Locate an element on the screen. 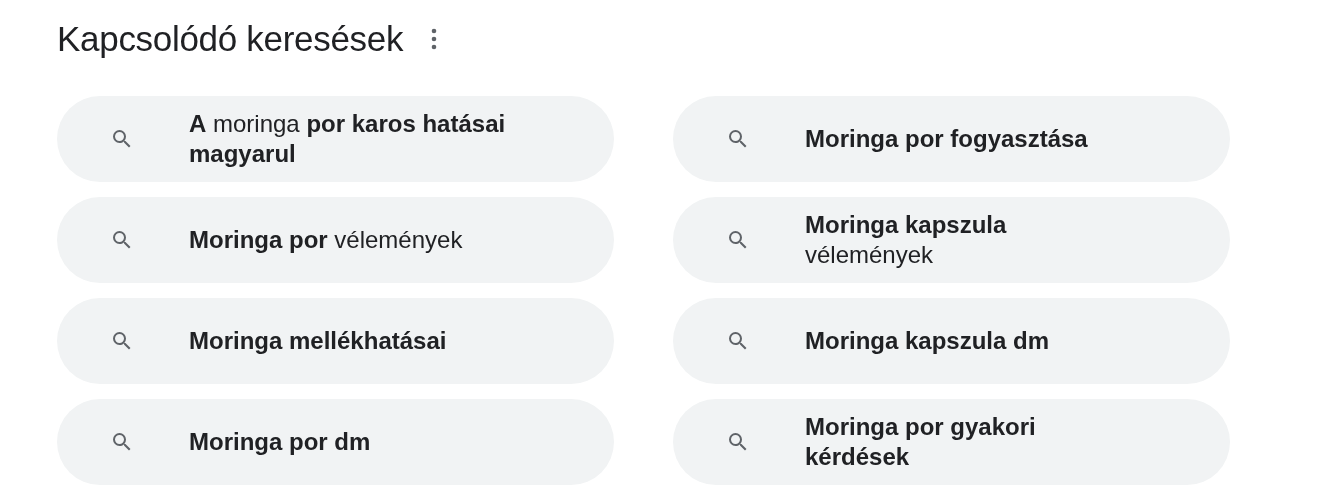 Image resolution: width=1332 pixels, height=502 pixels. section-title: Kapcsolódó keresések is located at coordinates (230, 39).